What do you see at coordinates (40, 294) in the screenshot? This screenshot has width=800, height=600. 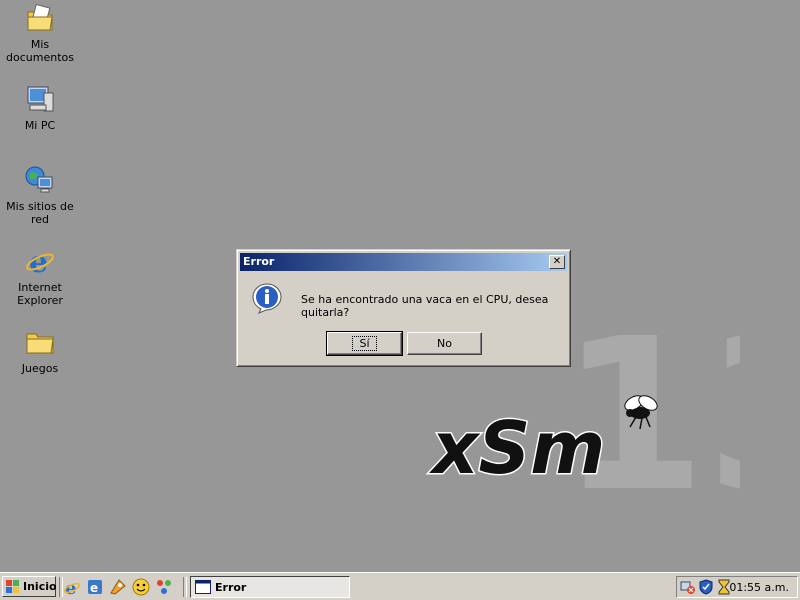 I see `desktop-icon-label: Internet Explorer` at bounding box center [40, 294].